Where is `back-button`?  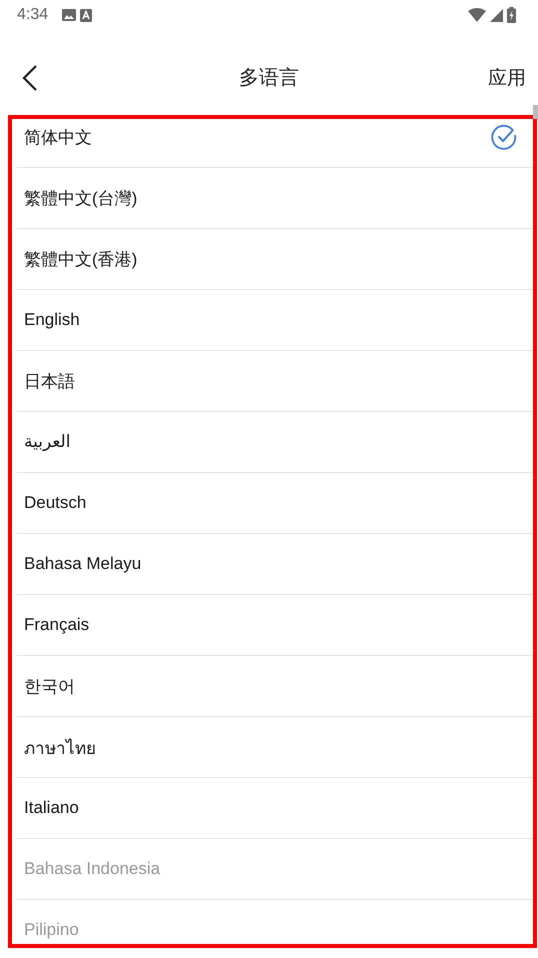 back-button is located at coordinates (31, 78).